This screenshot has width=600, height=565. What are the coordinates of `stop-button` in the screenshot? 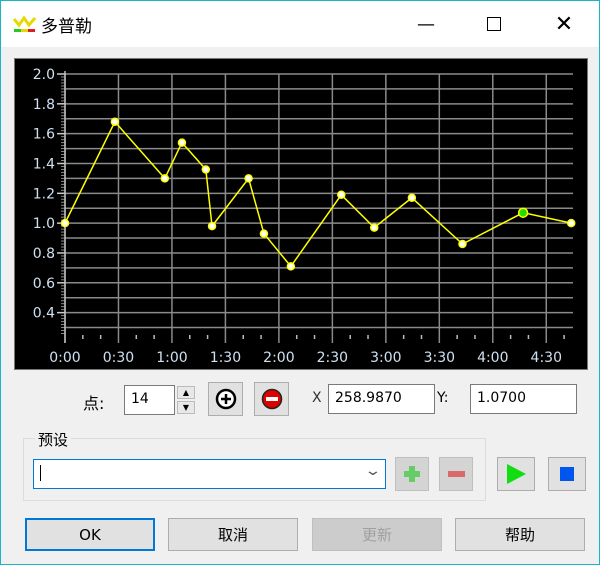 It's located at (567, 474).